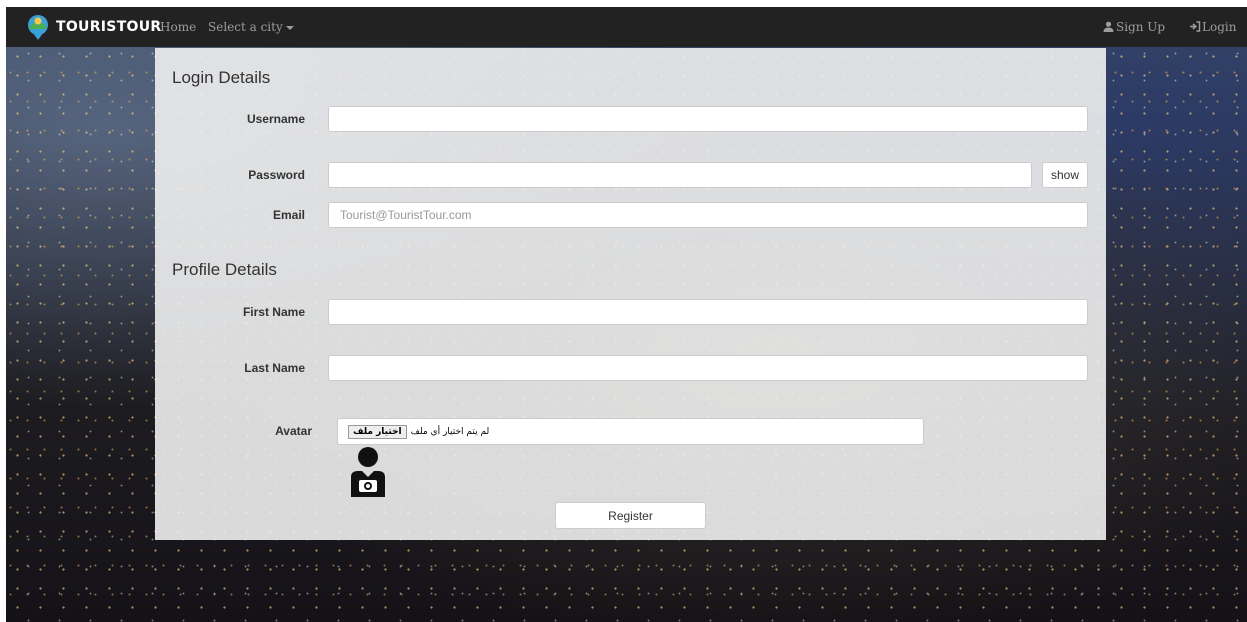 The image size is (1247, 622). What do you see at coordinates (377, 431) in the screenshot?
I see `choose-file-button: اختيار ملف` at bounding box center [377, 431].